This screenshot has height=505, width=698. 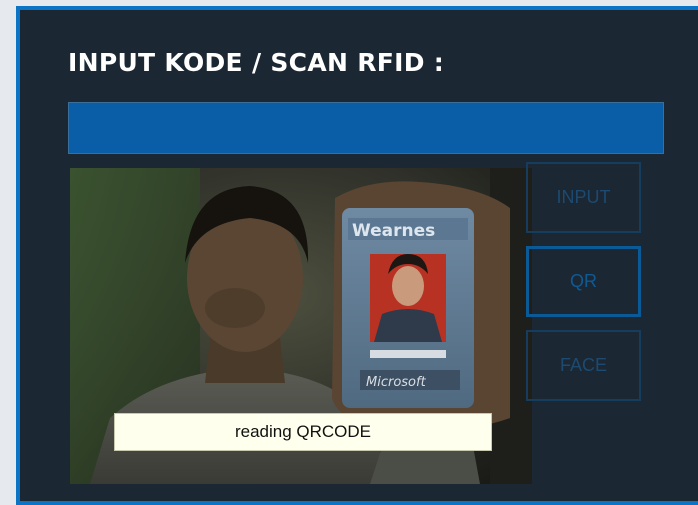 I want to click on qr-mode-button: QR, so click(x=583, y=281).